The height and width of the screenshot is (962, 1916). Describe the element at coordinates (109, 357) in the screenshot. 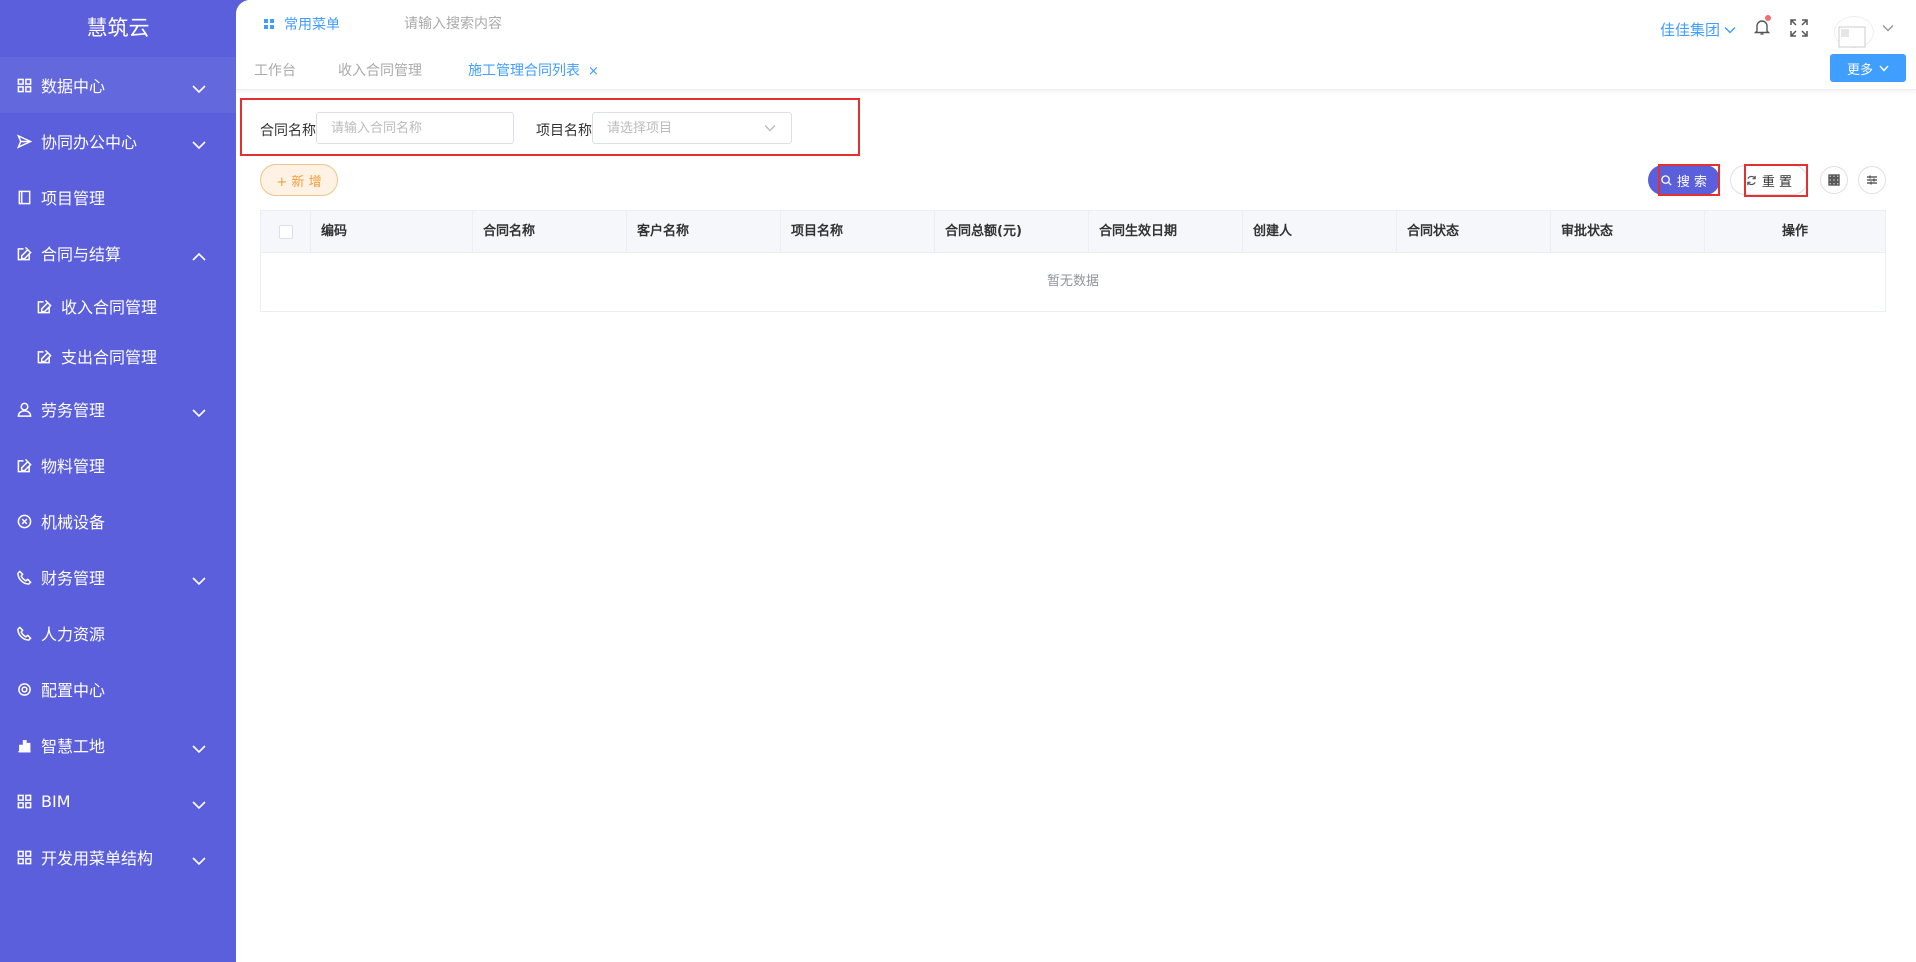

I see `sidebar-item-label: 支出合同管理` at that location.